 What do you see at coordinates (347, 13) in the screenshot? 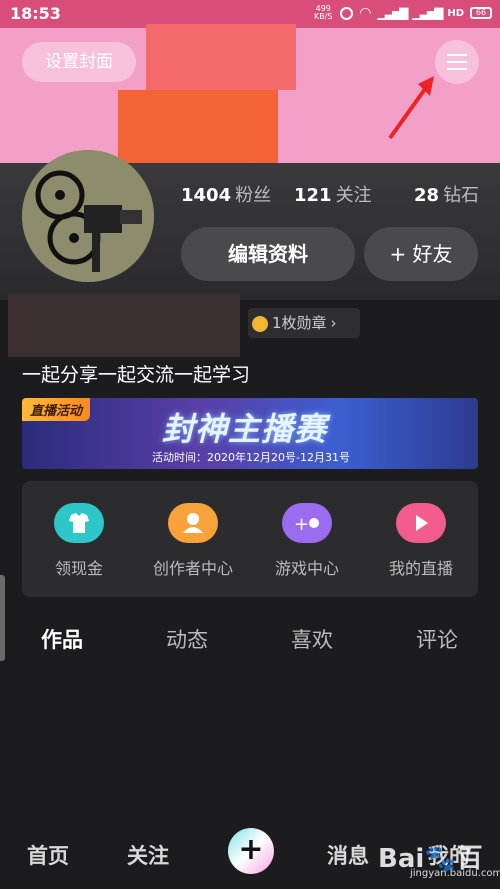
I see `alarm-icon` at bounding box center [347, 13].